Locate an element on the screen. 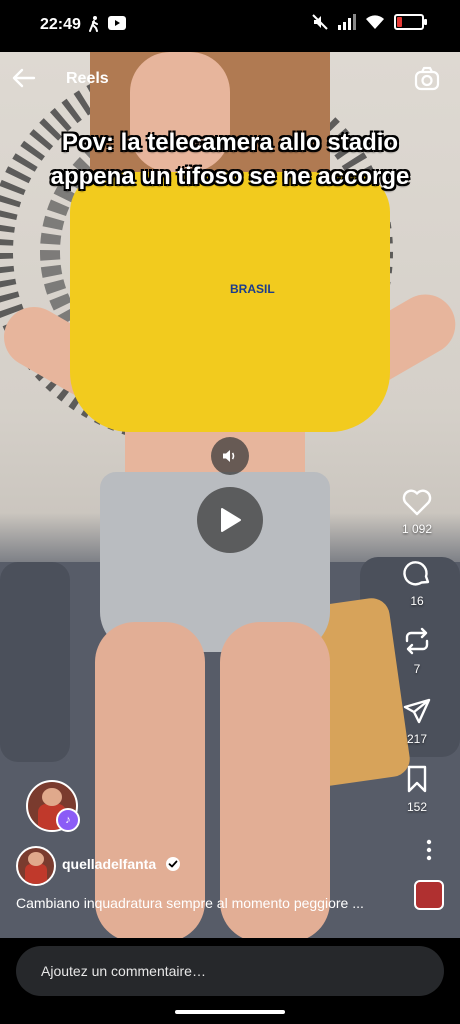 This screenshot has width=460, height=1024. save-count: 152 is located at coordinates (417, 807).